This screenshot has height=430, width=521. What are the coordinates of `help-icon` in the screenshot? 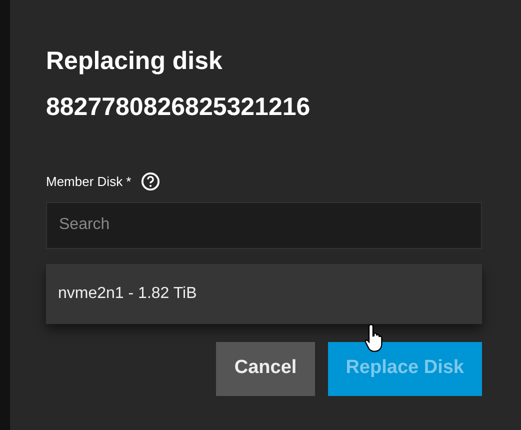 It's located at (150, 182).